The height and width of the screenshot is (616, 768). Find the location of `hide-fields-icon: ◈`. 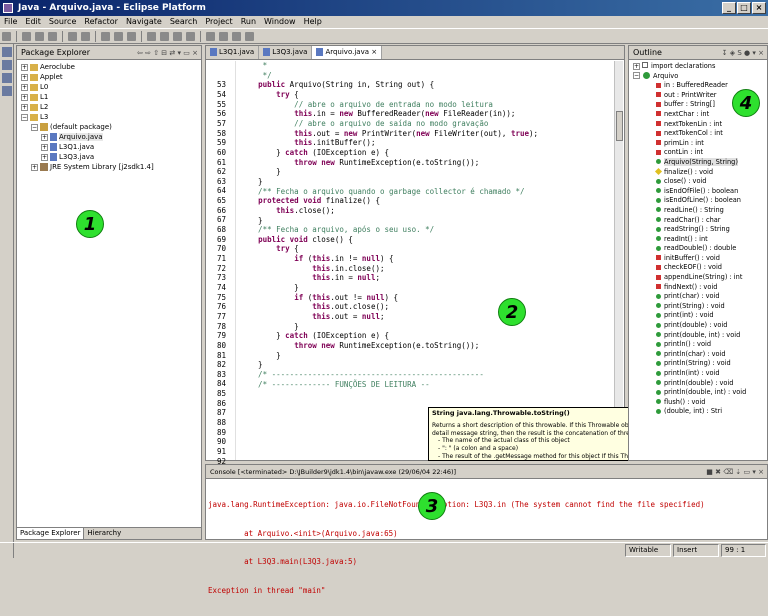

hide-fields-icon: ◈ is located at coordinates (732, 53).